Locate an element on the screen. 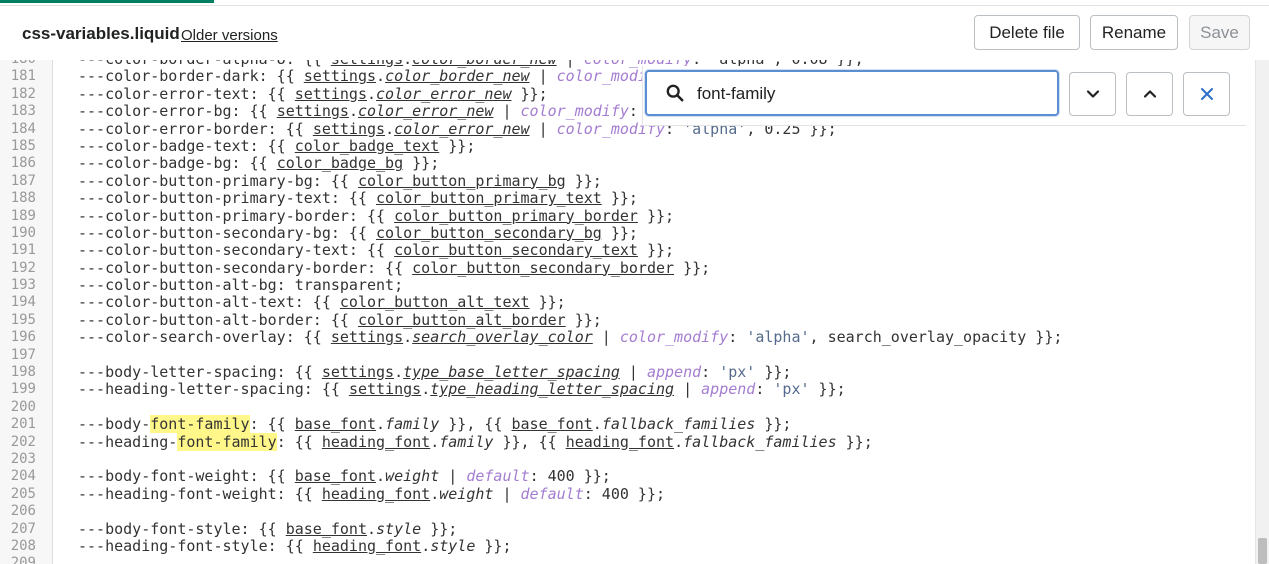  code-token: fallback_families is located at coordinates (678, 424).